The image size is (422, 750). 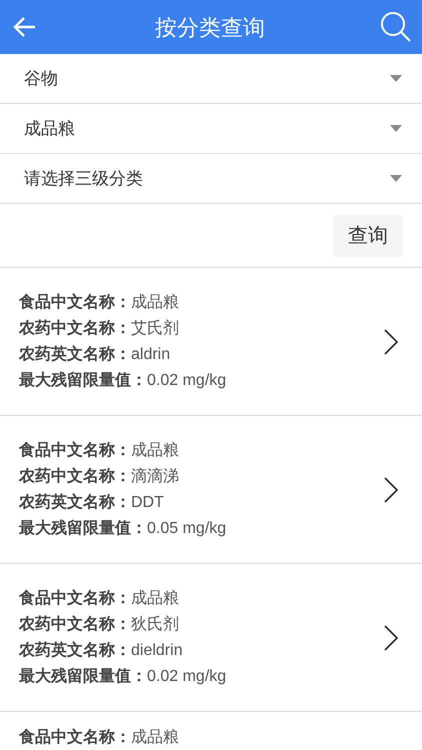 I want to click on page-title: 按分类查询, so click(x=210, y=28).